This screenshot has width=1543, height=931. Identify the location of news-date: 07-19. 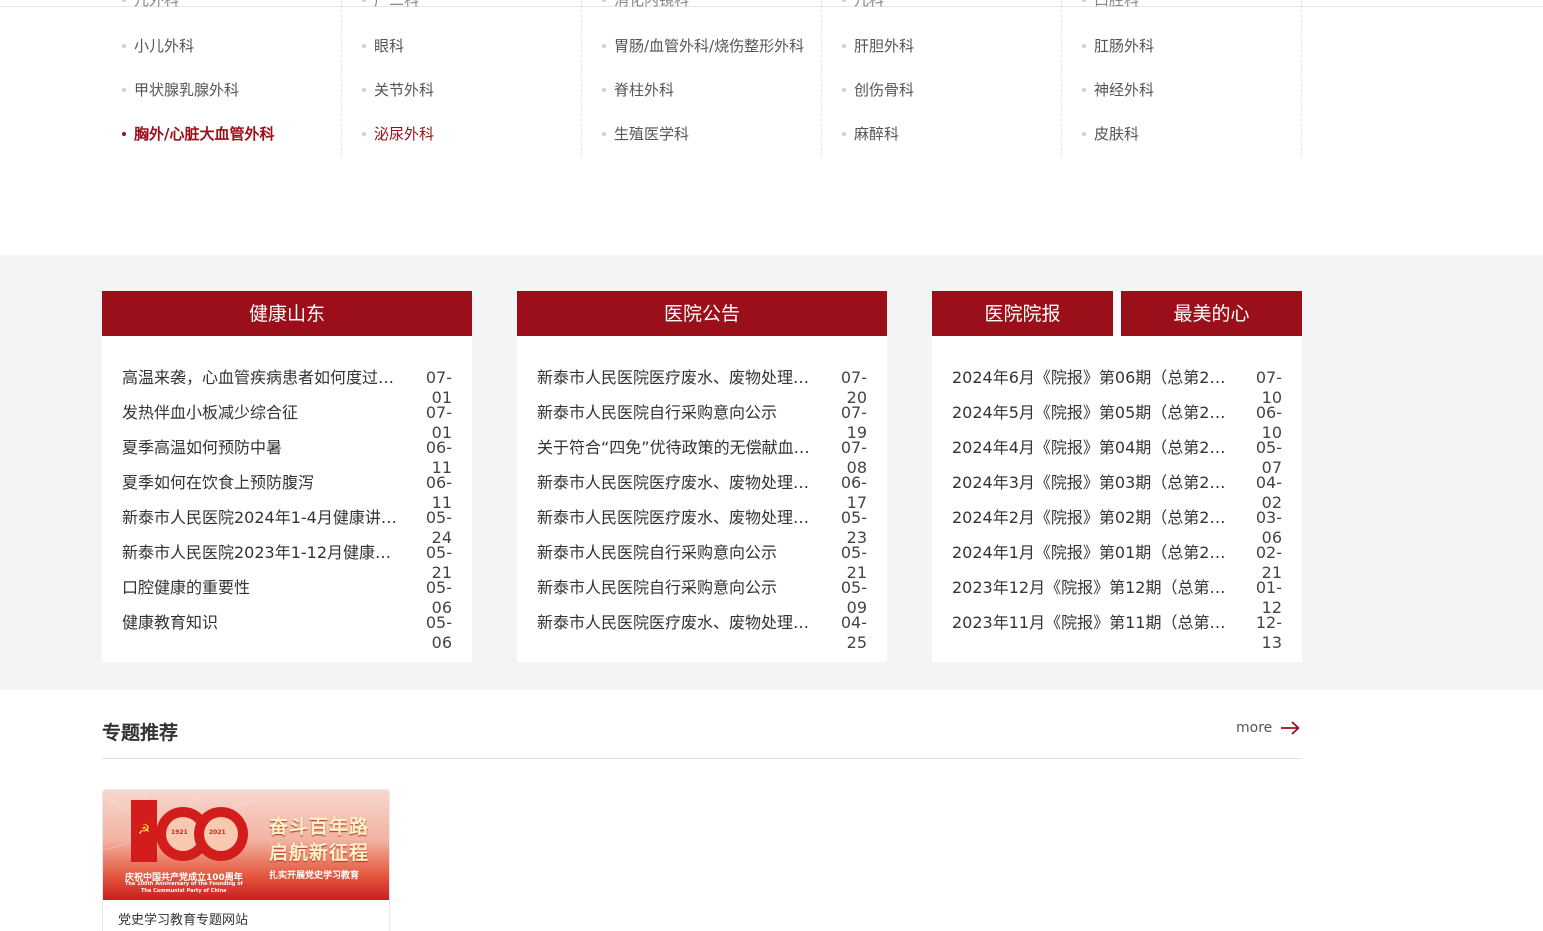
(853, 422).